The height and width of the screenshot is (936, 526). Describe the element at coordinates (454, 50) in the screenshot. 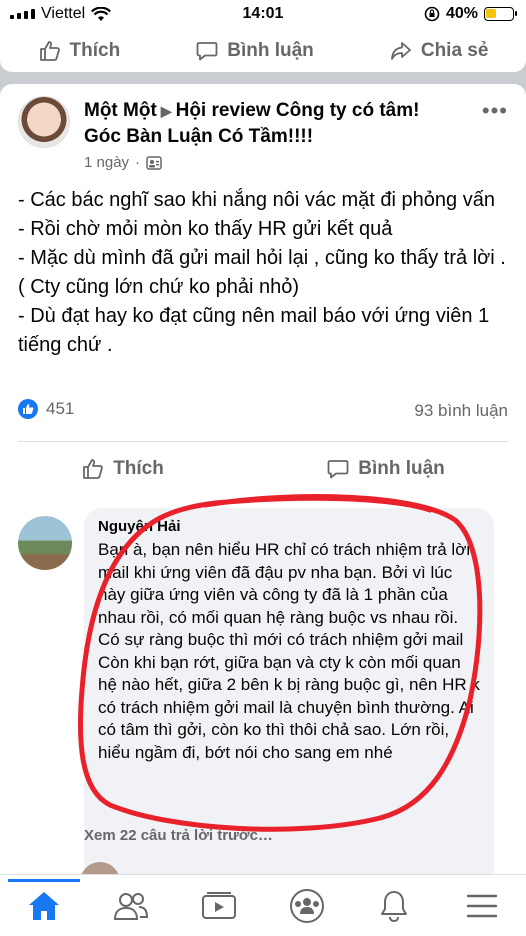

I see `prev-share-label: Chia sẻ` at that location.